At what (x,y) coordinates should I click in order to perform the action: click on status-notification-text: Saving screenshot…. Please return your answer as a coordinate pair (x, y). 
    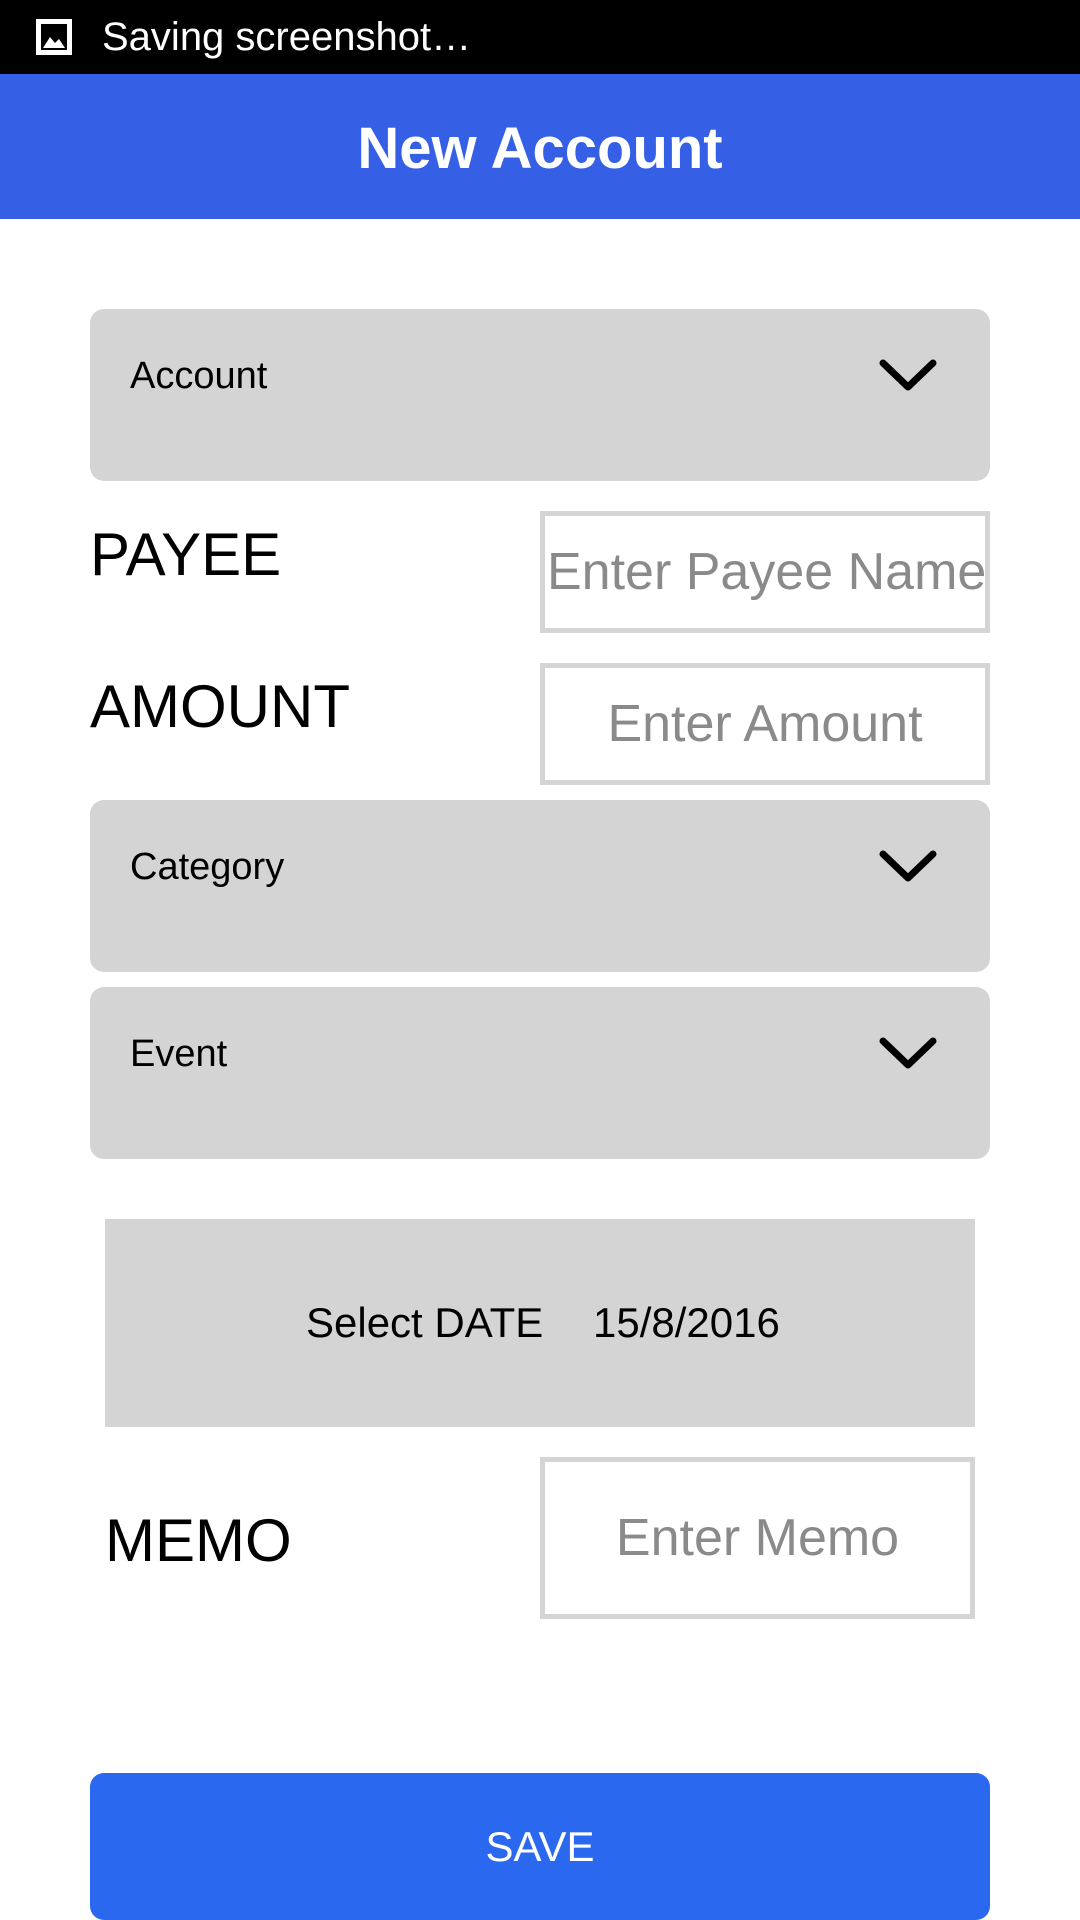
    Looking at the image, I should click on (287, 37).